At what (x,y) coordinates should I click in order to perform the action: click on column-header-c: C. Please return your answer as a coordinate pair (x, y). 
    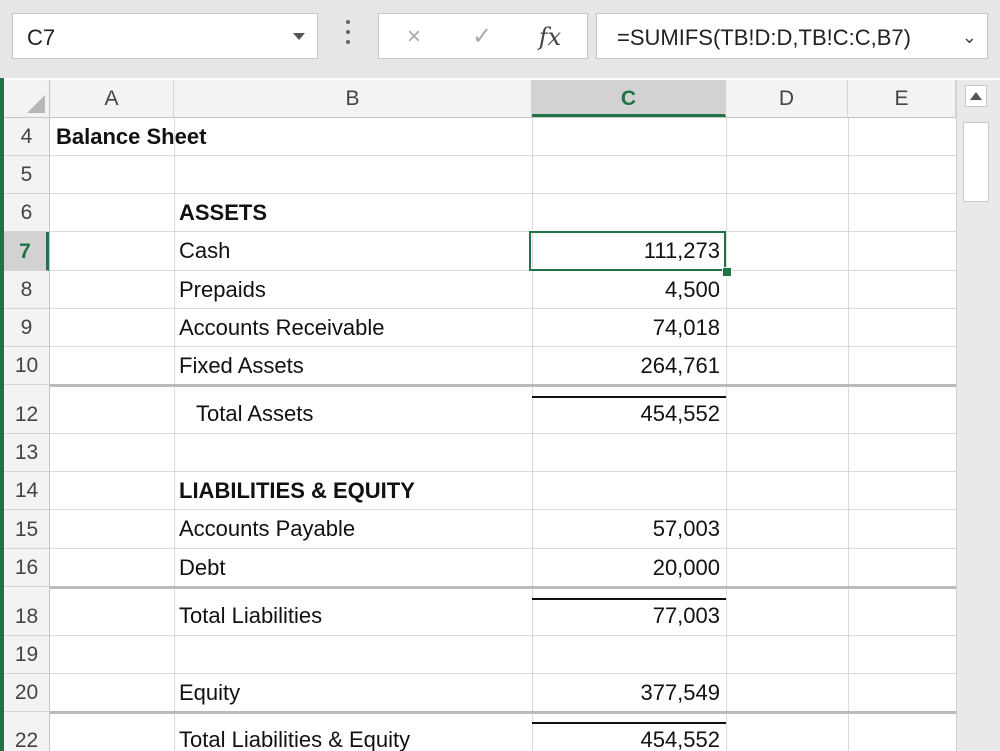
    Looking at the image, I should click on (629, 98).